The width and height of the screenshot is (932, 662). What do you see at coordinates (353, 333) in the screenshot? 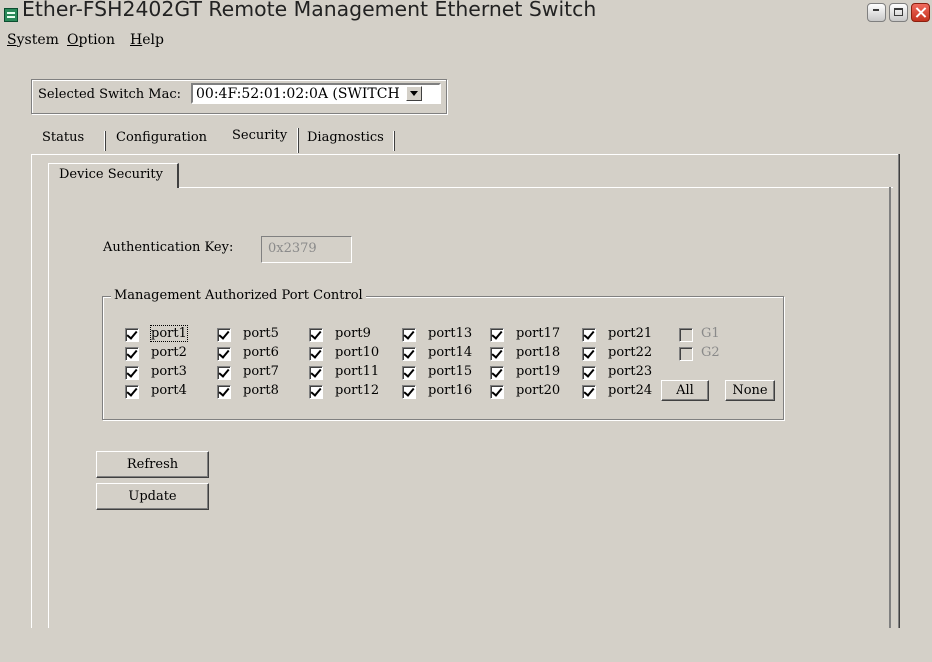
I see `port-label: port9` at bounding box center [353, 333].